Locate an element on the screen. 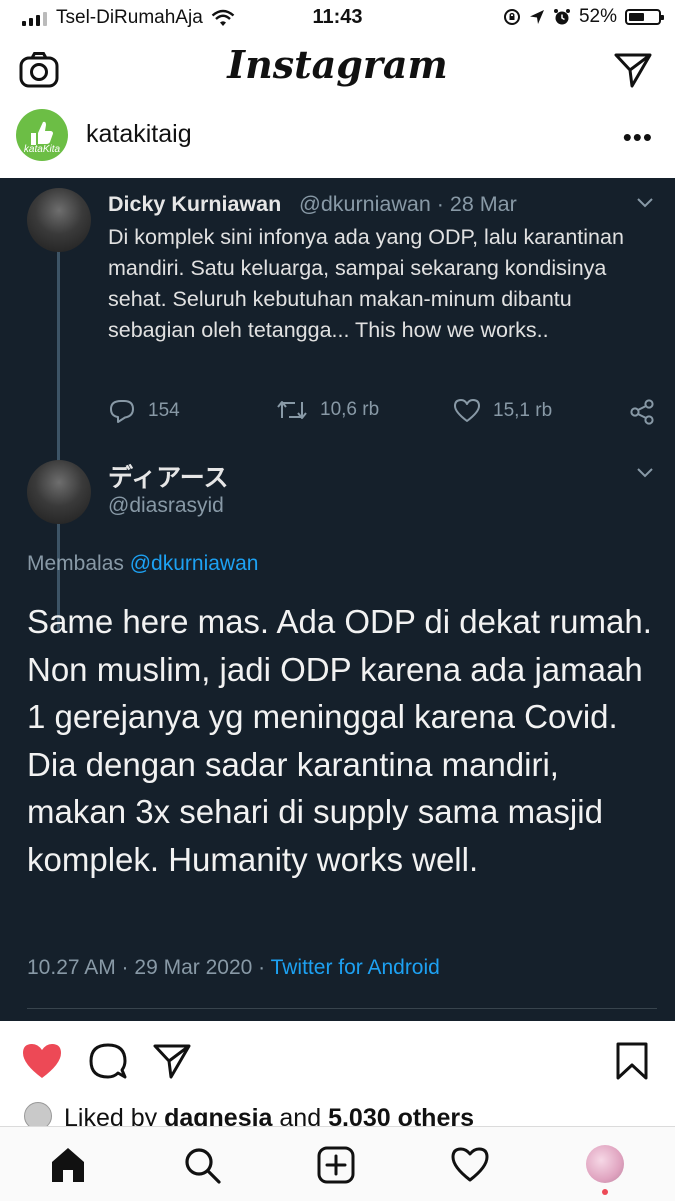  activity-heart-icon is located at coordinates (470, 1165).